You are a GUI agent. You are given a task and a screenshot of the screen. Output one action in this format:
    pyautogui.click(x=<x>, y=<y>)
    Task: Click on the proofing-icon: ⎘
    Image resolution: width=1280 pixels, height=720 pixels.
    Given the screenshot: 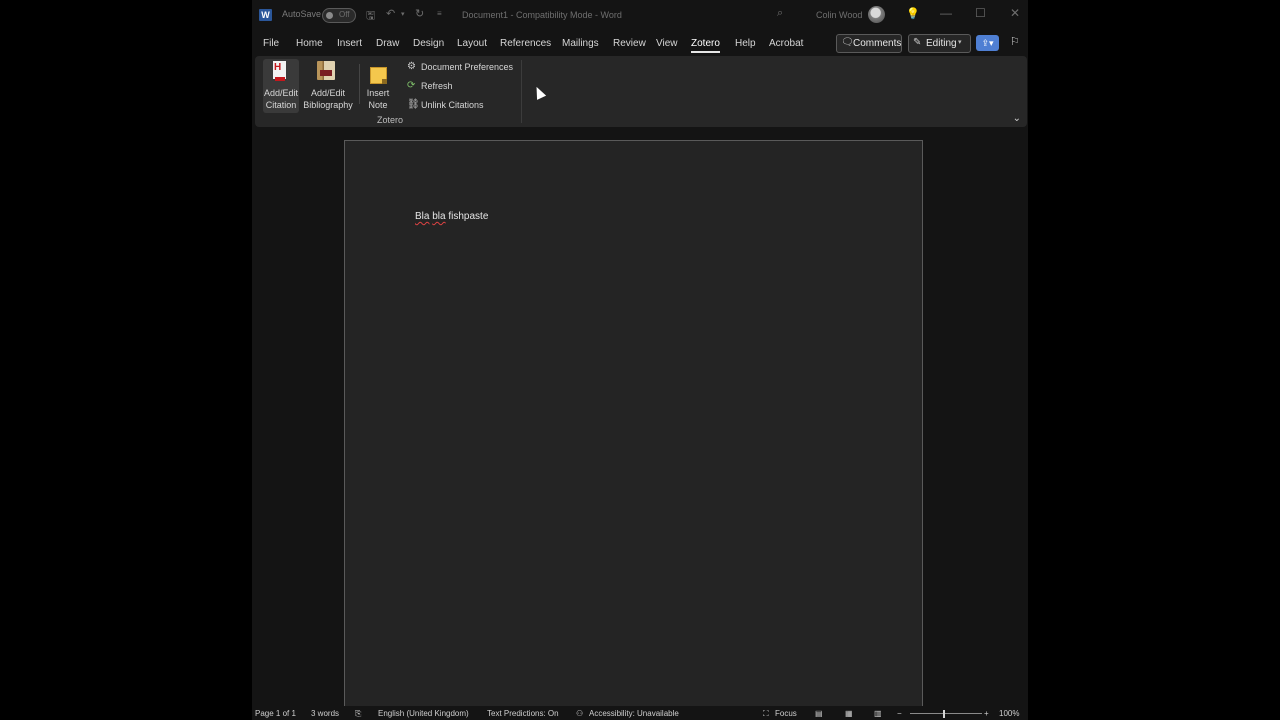 What is the action you would take?
    pyautogui.click(x=358, y=714)
    